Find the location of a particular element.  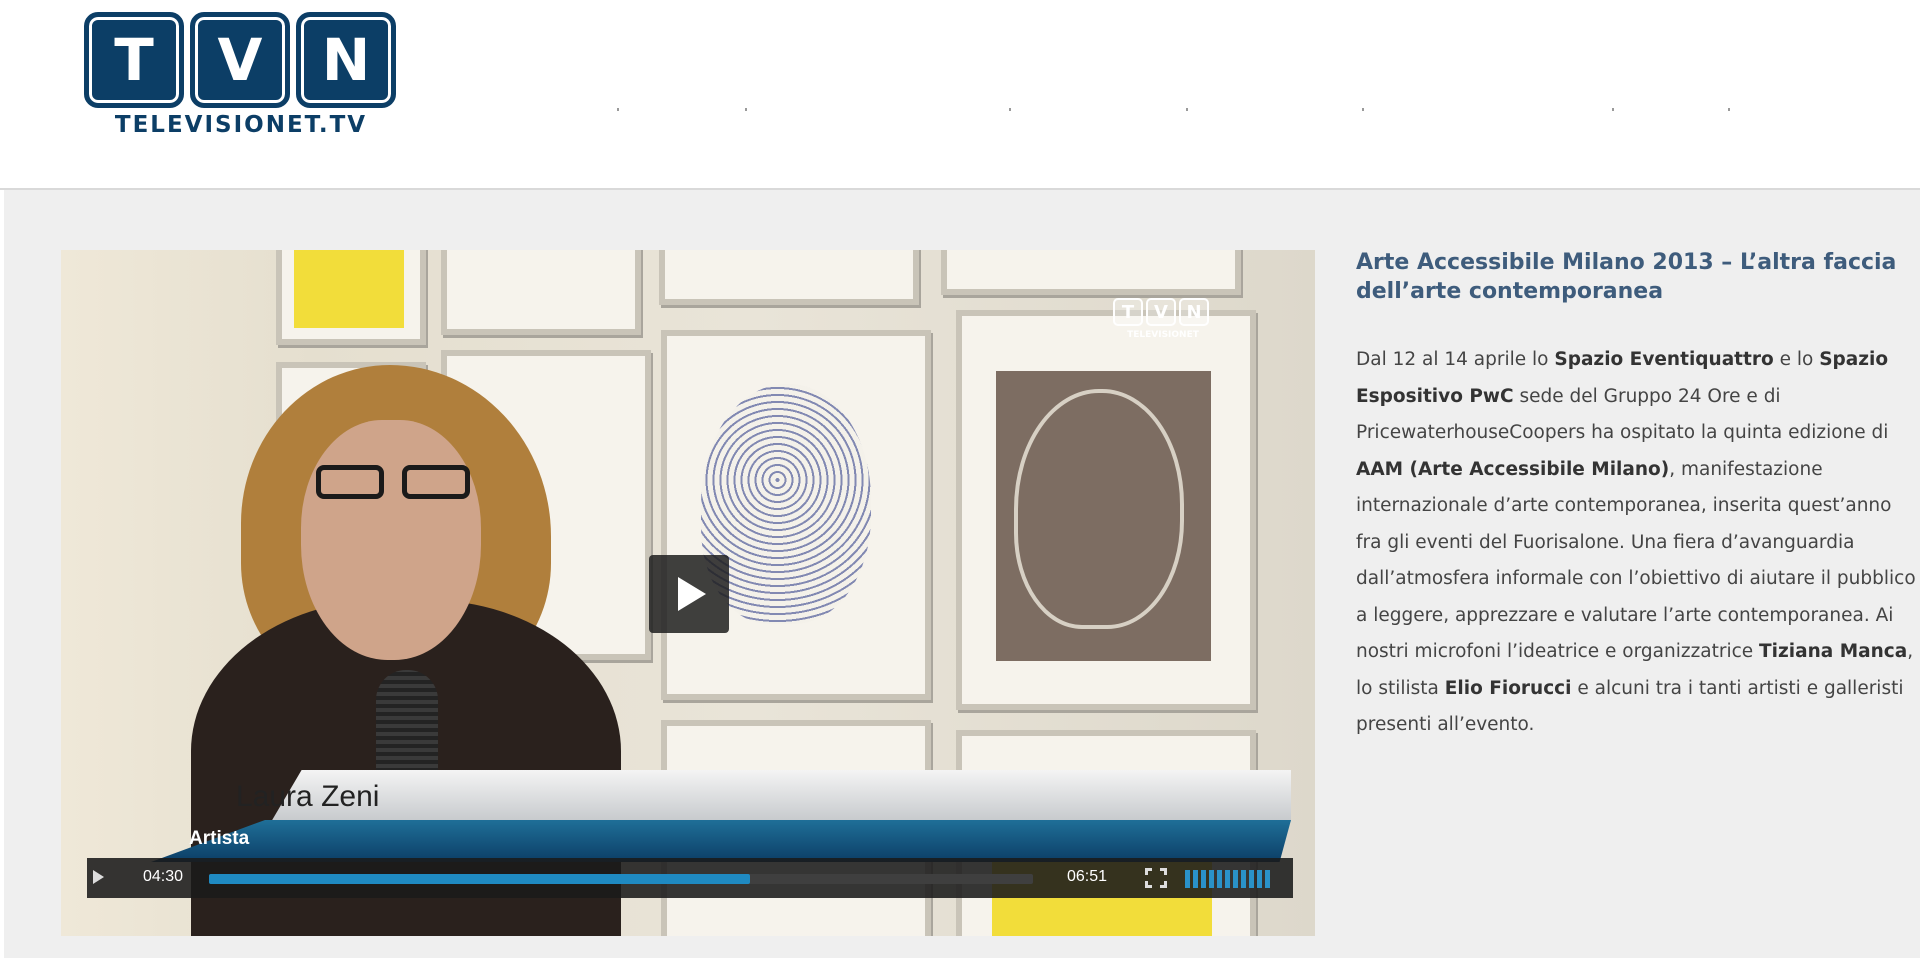

channel-watermark: T V N is located at coordinates (1161, 312).